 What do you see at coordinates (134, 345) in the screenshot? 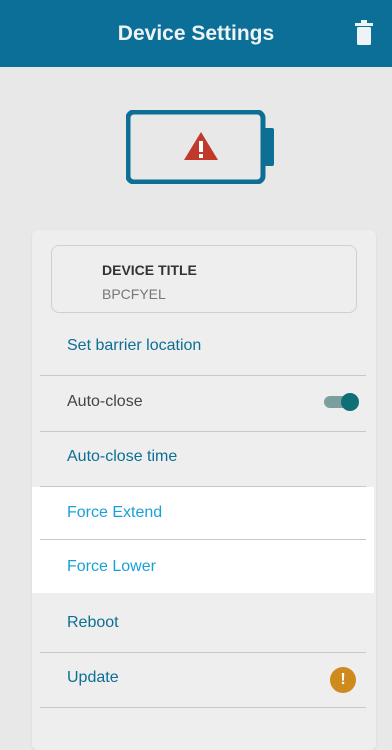
I see `menu-item-label: Set barrier location` at bounding box center [134, 345].